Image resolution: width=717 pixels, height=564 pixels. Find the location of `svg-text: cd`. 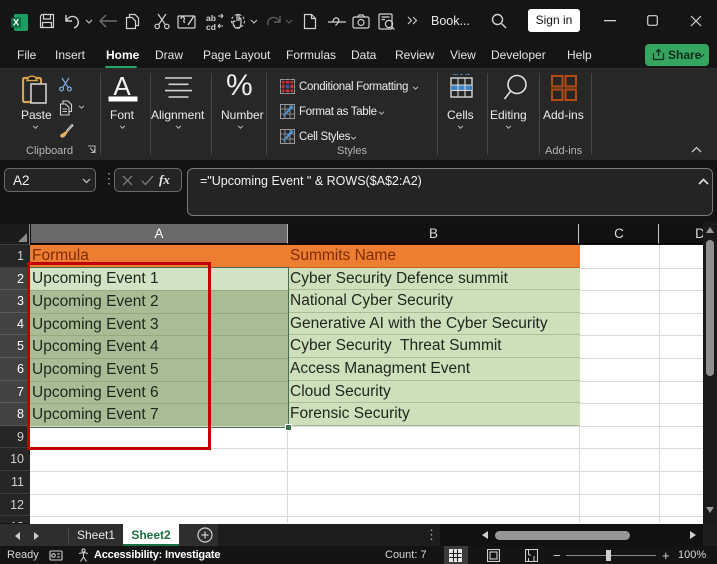

svg-text: cd is located at coordinates (211, 26).